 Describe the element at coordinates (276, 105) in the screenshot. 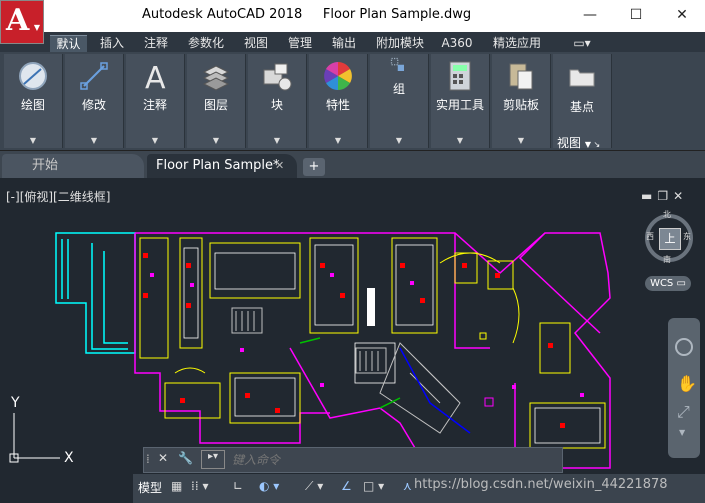

I see `panel-block-label: 块` at that location.